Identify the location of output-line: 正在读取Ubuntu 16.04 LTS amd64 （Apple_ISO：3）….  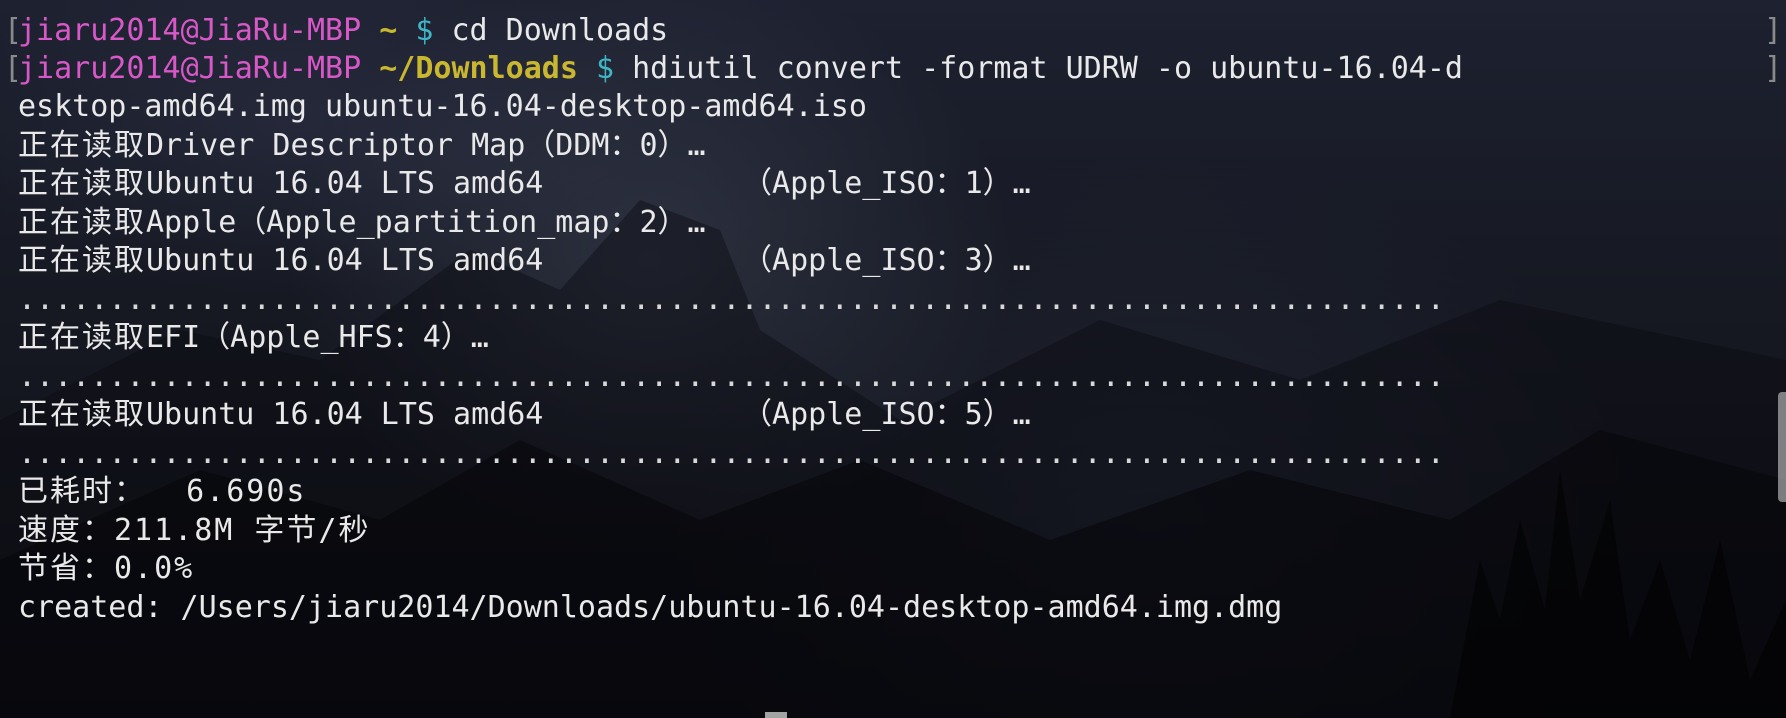
(524, 261).